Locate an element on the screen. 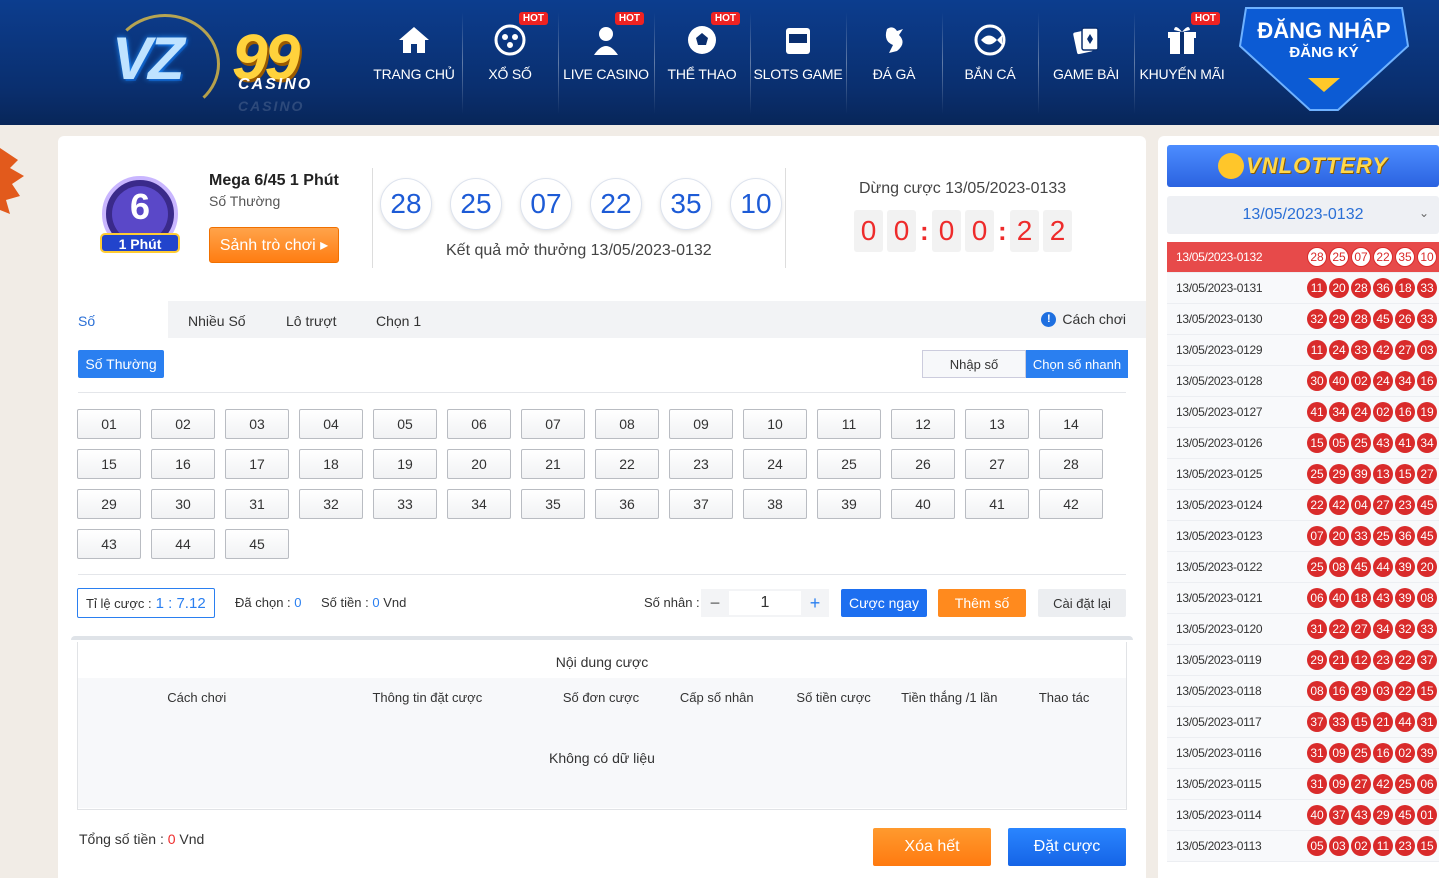  number-button: 10 is located at coordinates (775, 424).